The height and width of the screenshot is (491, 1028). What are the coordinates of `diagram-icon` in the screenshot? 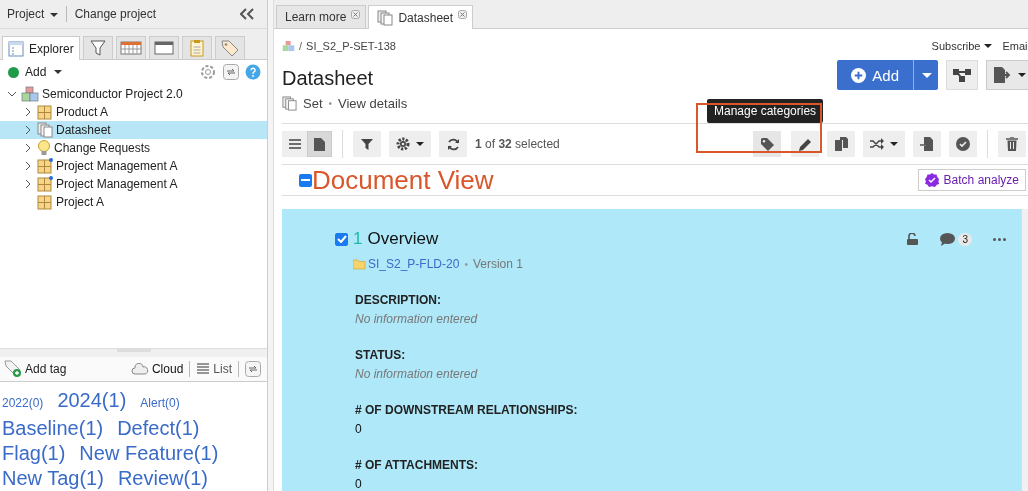 It's located at (962, 75).